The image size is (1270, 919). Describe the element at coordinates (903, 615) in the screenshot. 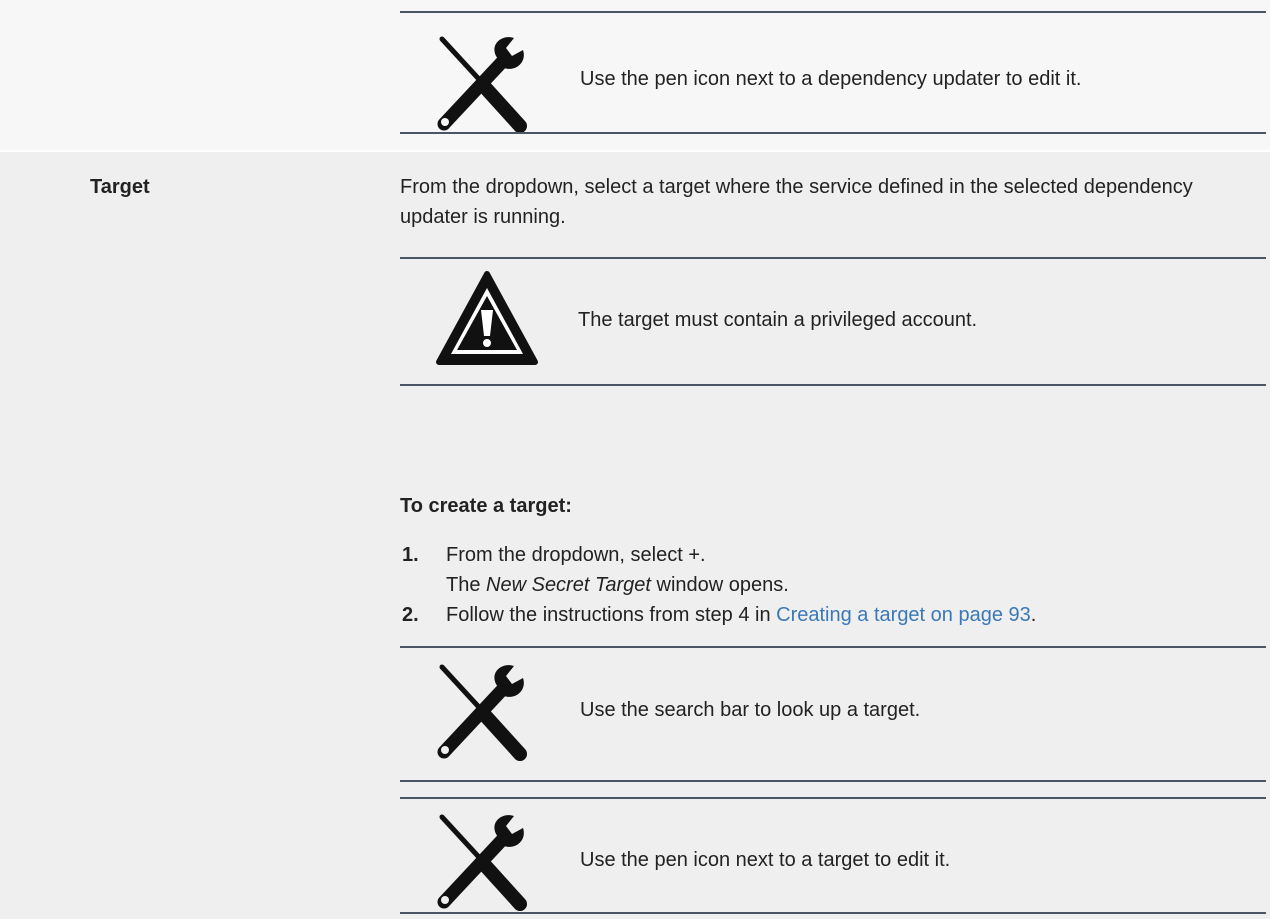

I see `creating-target-link: Creating a target on page 93` at that location.